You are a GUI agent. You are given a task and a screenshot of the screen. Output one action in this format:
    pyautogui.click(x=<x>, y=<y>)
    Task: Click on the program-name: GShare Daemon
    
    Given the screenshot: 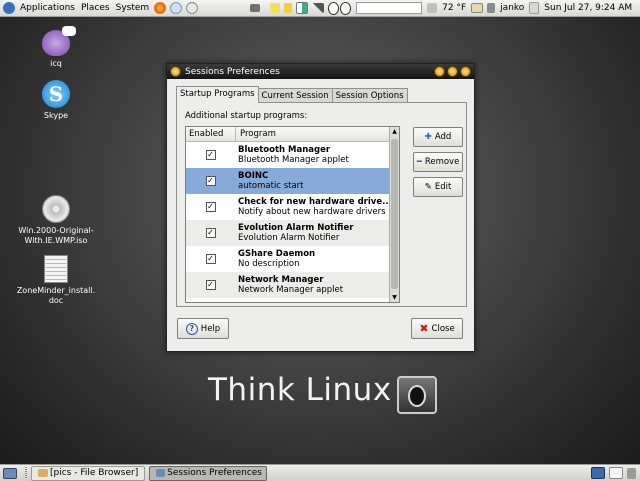 What is the action you would take?
    pyautogui.click(x=277, y=254)
    